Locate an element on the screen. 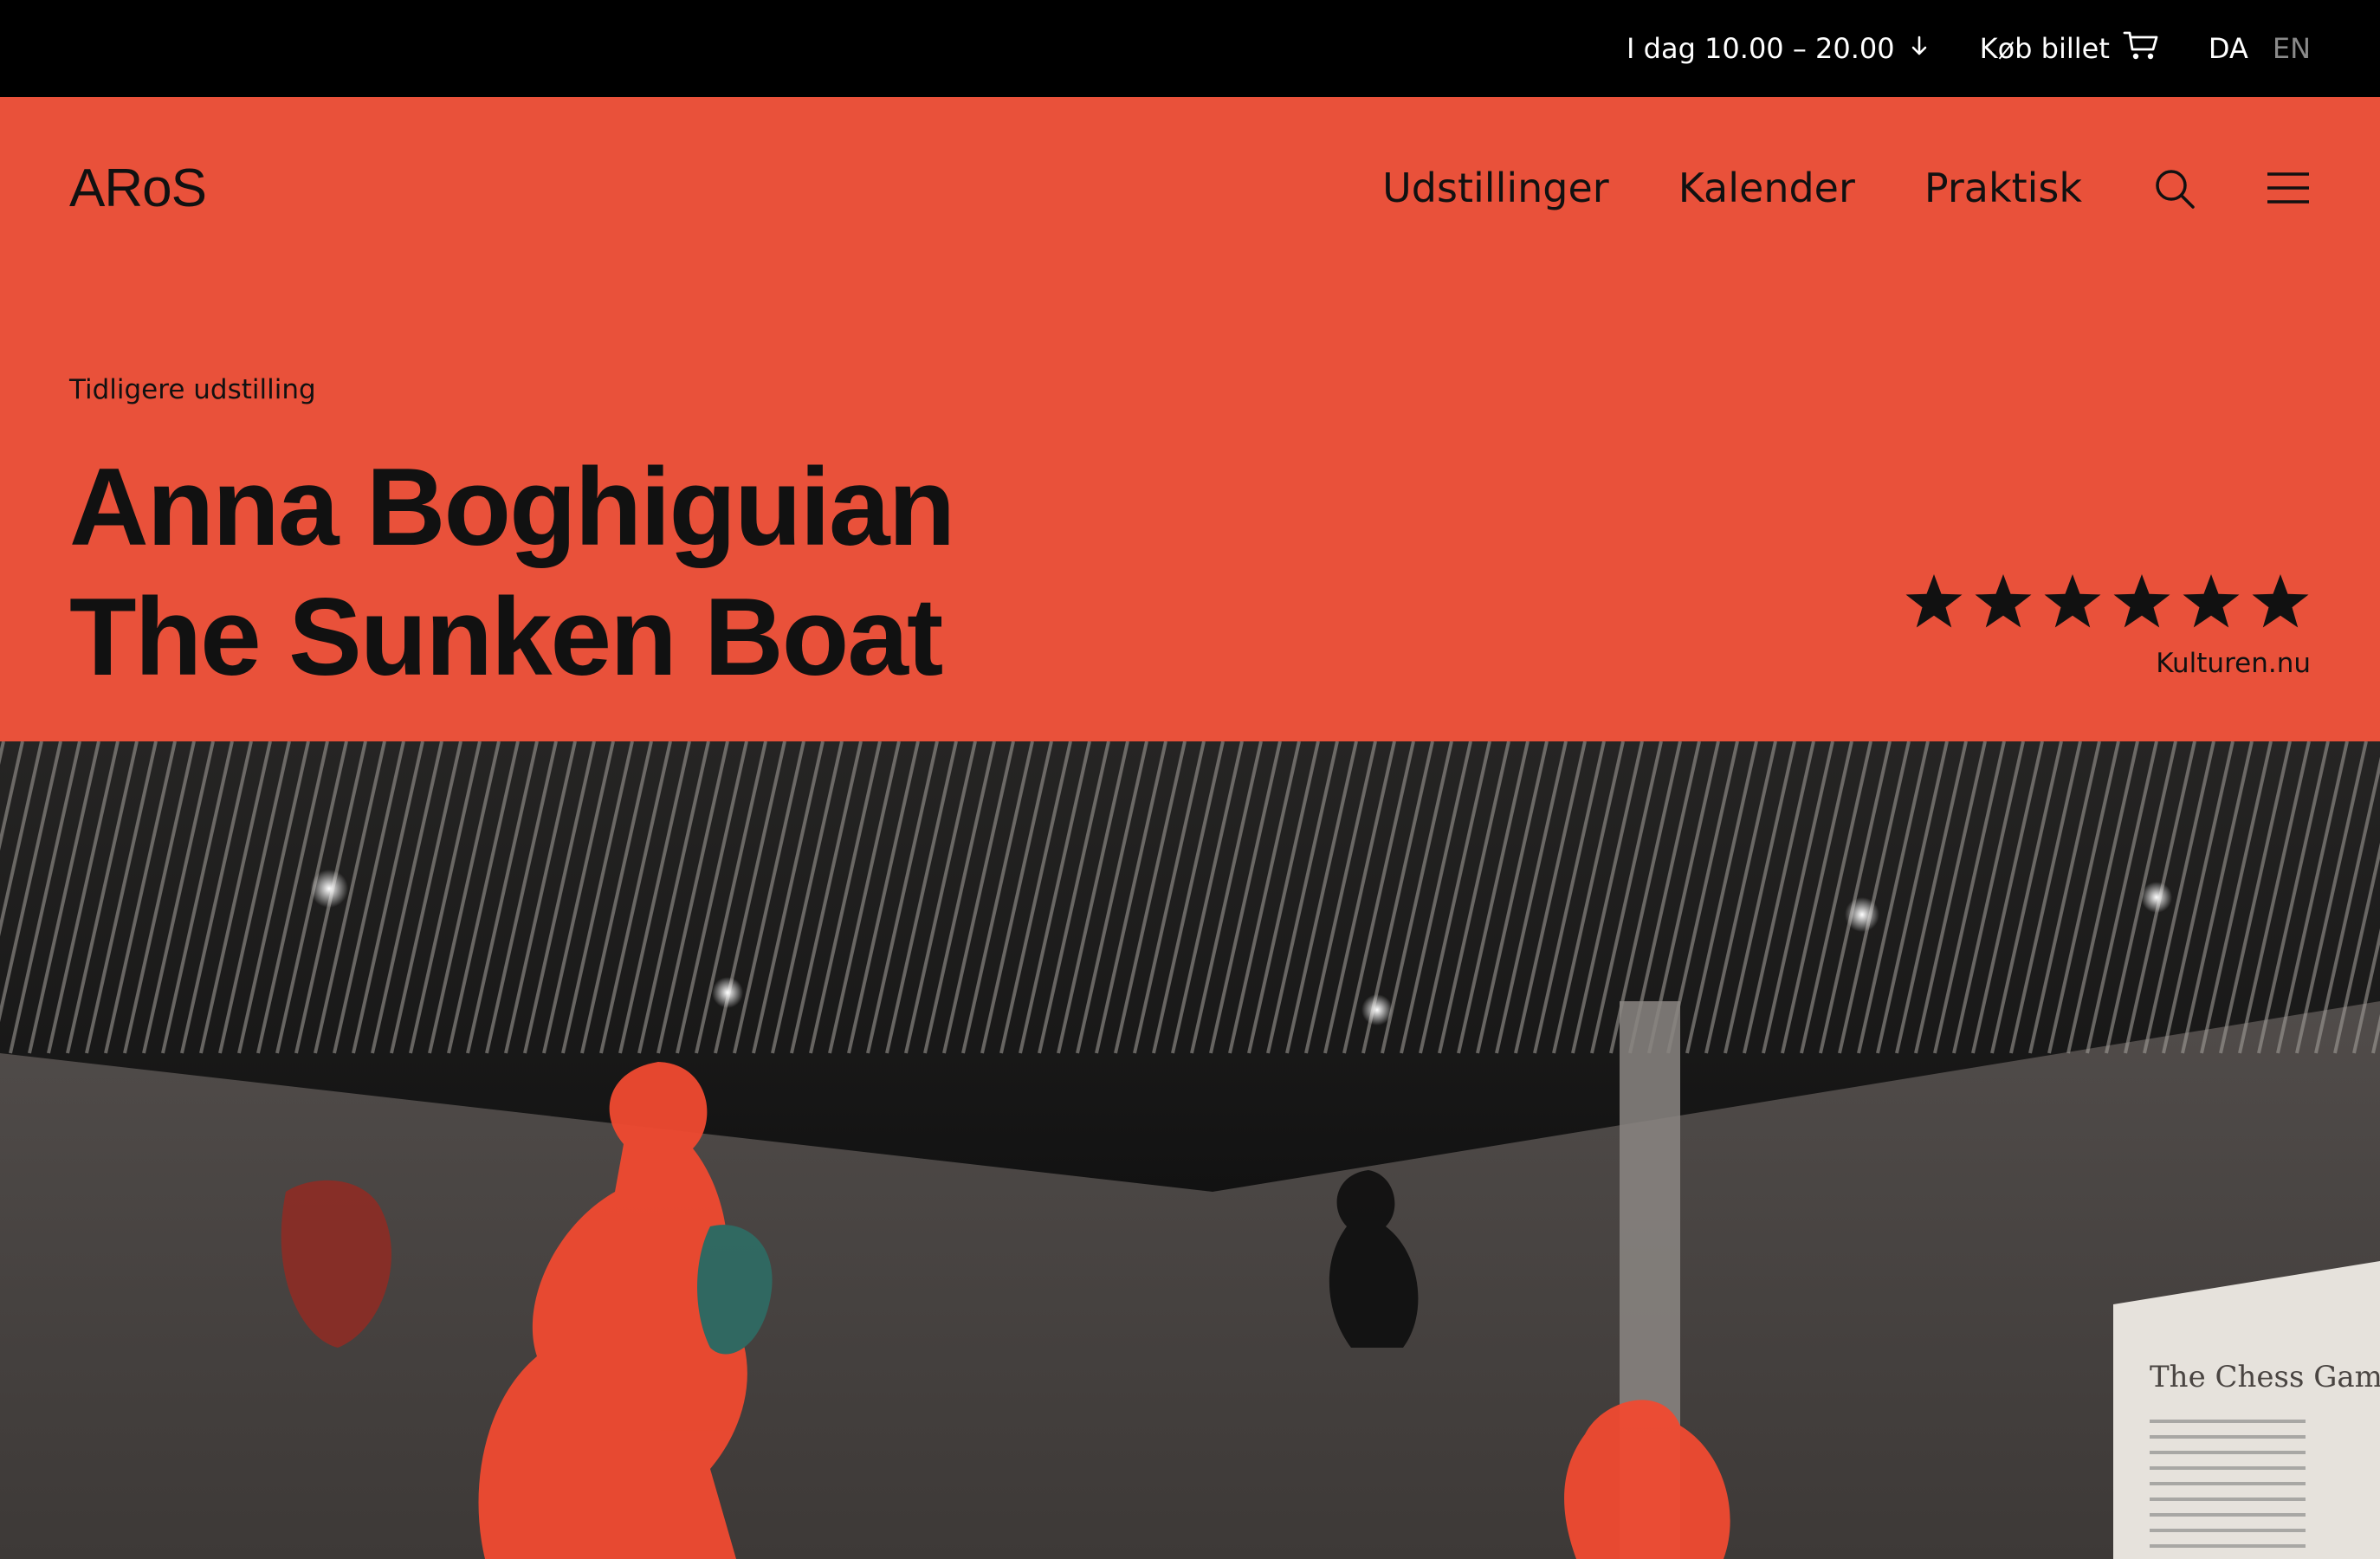 This screenshot has width=2380, height=1559. exhibition-title: Anna Boghiguian The Sunken Boat is located at coordinates (512, 572).